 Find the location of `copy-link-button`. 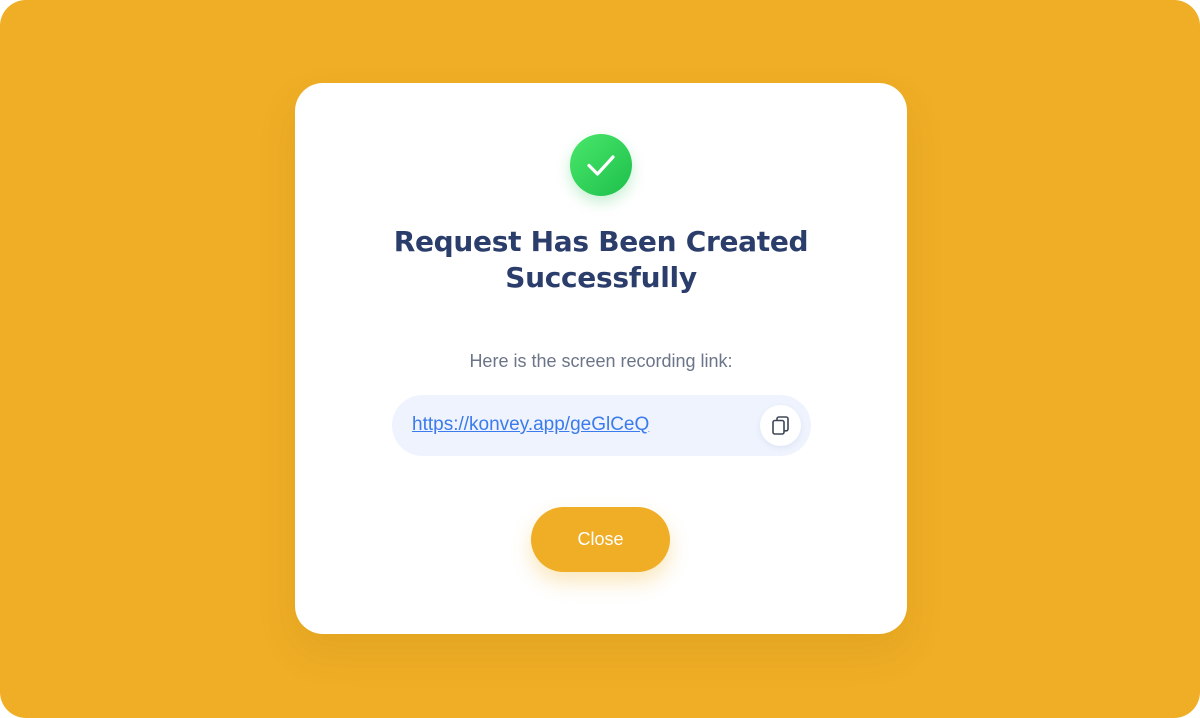

copy-link-button is located at coordinates (780, 425).